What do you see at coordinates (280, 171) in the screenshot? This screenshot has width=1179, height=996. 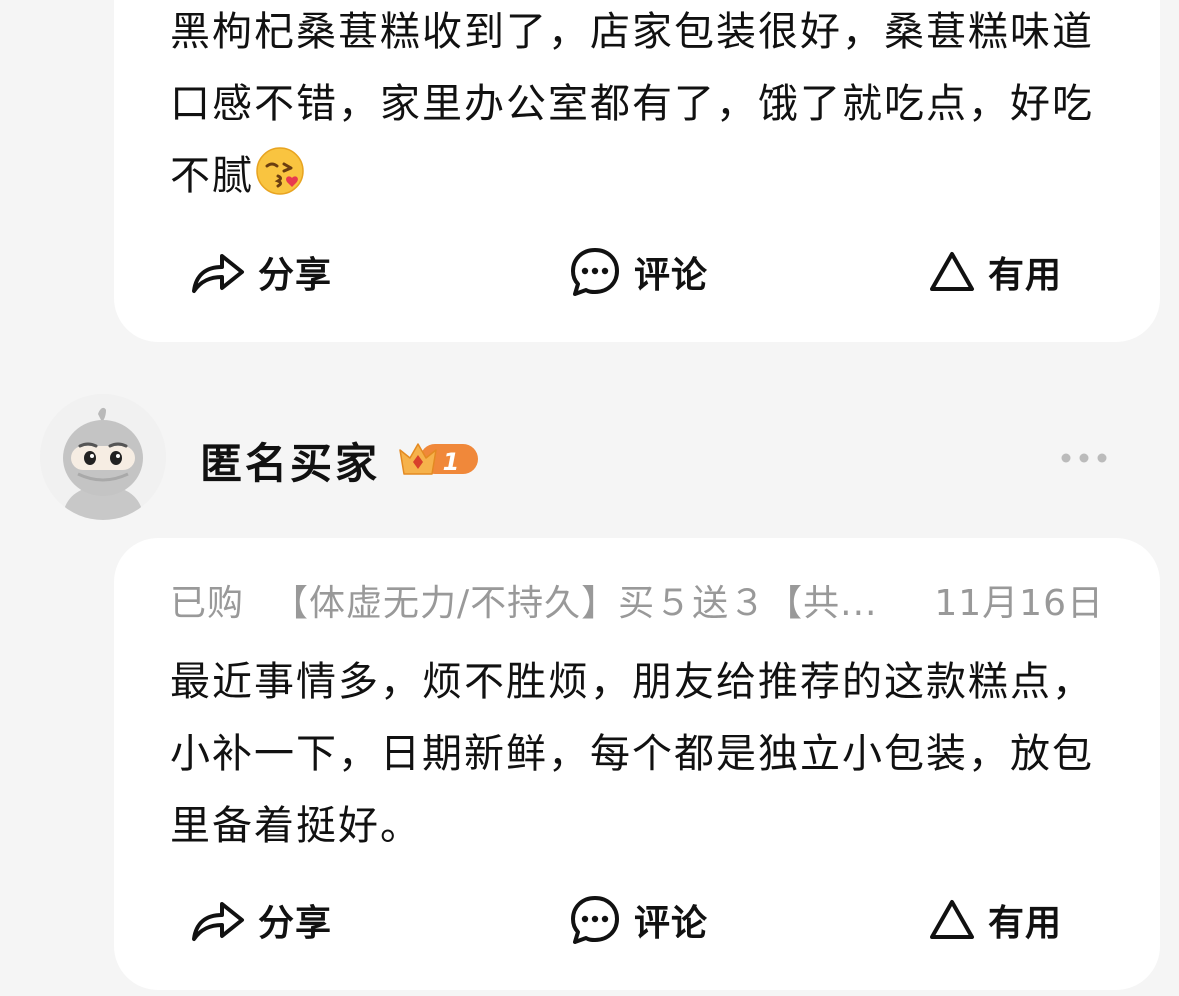 I see `kissing-face-emoji-icon` at bounding box center [280, 171].